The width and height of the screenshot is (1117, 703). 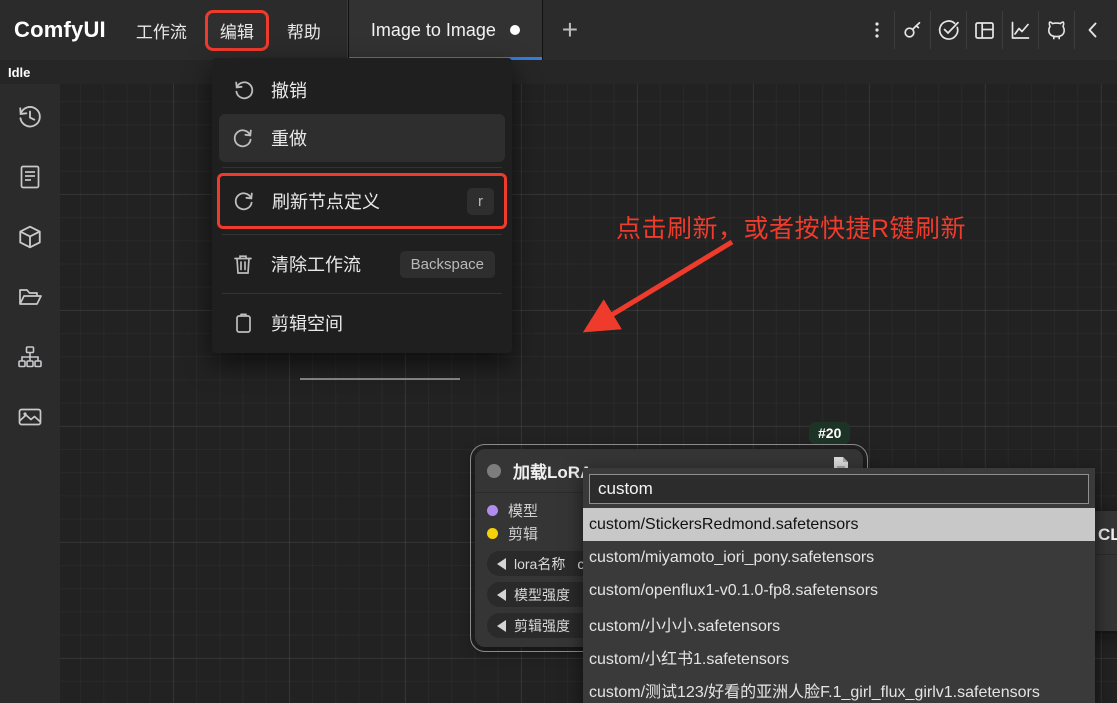 I want to click on sidebar-item-queue-history, so click(x=30, y=117).